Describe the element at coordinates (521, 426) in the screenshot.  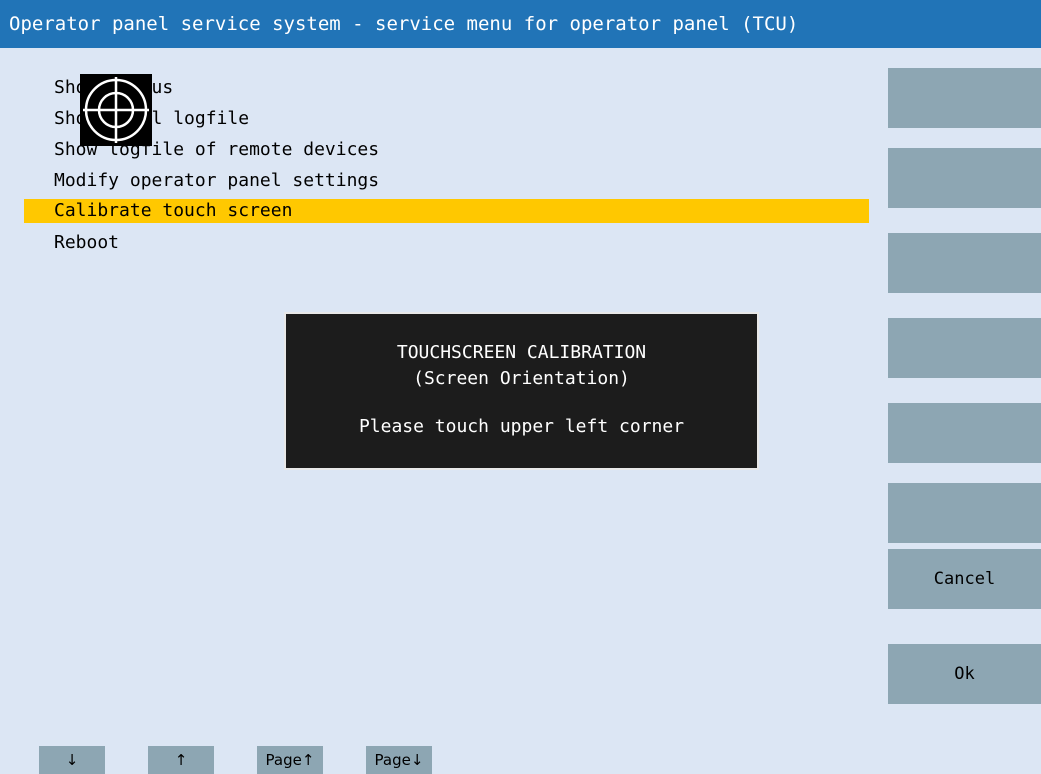
I see `dialog-message: Please touch upper left corner` at that location.